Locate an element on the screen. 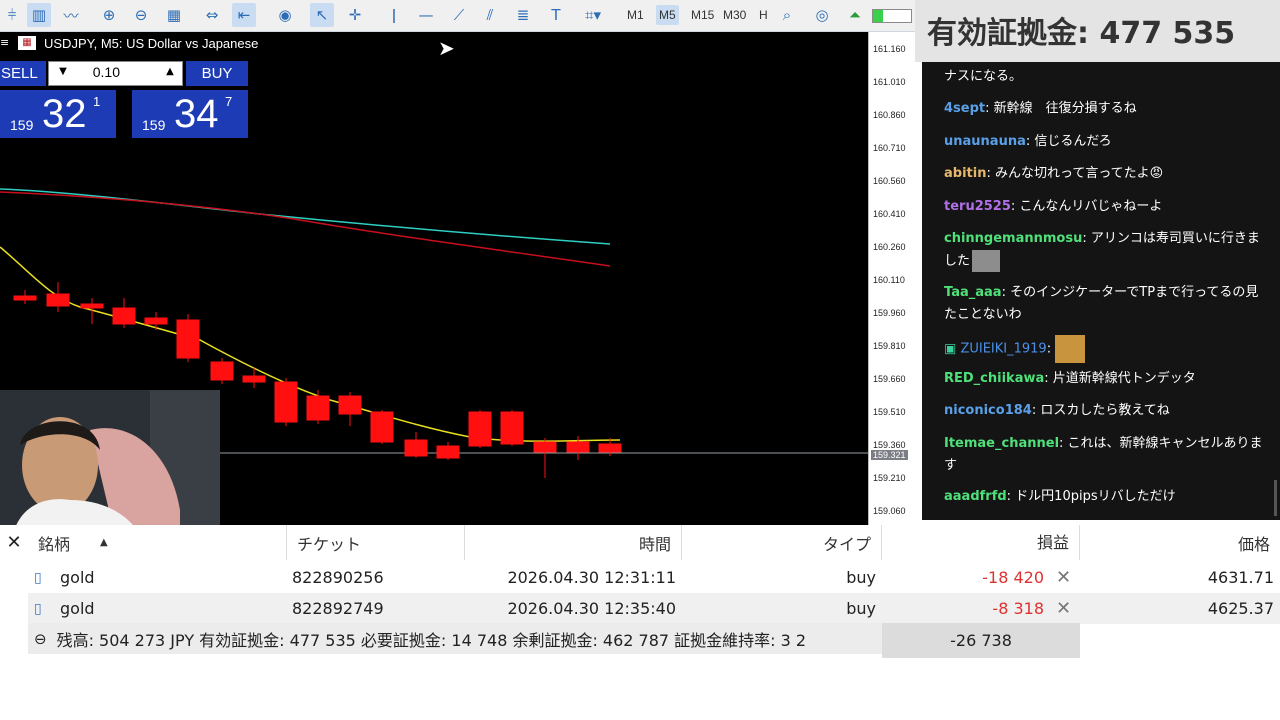 The height and width of the screenshot is (720, 1280). timeframe-m30: M30 is located at coordinates (734, 15).